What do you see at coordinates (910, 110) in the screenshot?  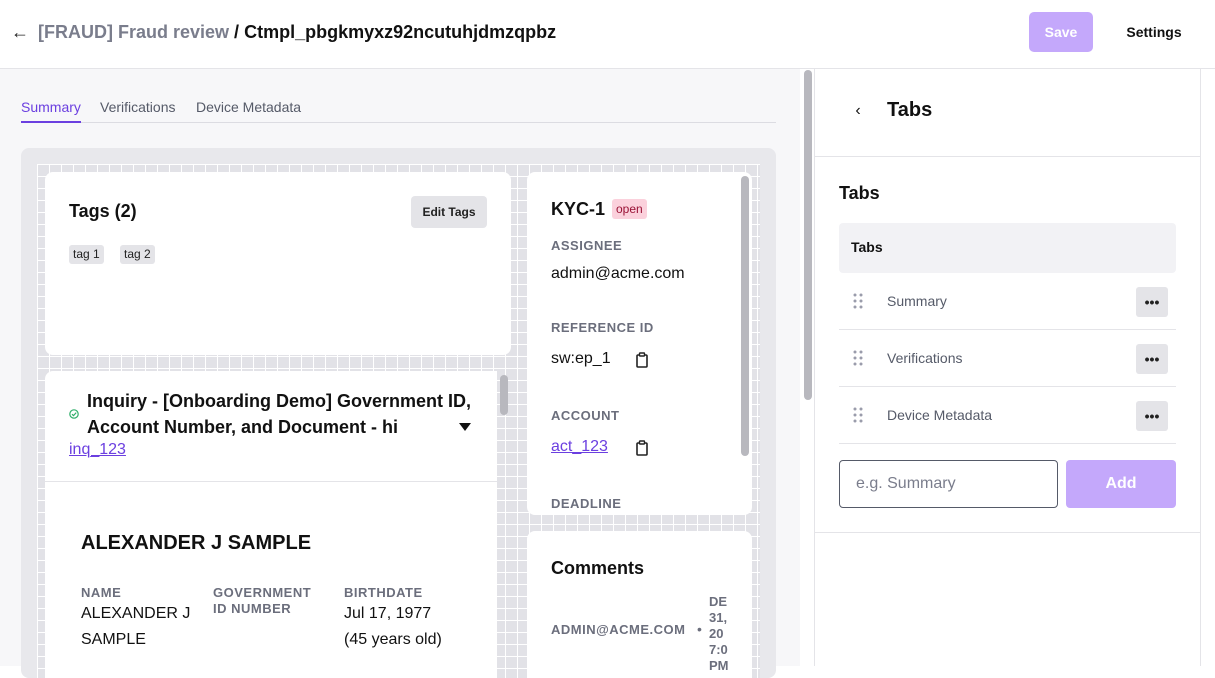 I see `panel-title: Tabs` at bounding box center [910, 110].